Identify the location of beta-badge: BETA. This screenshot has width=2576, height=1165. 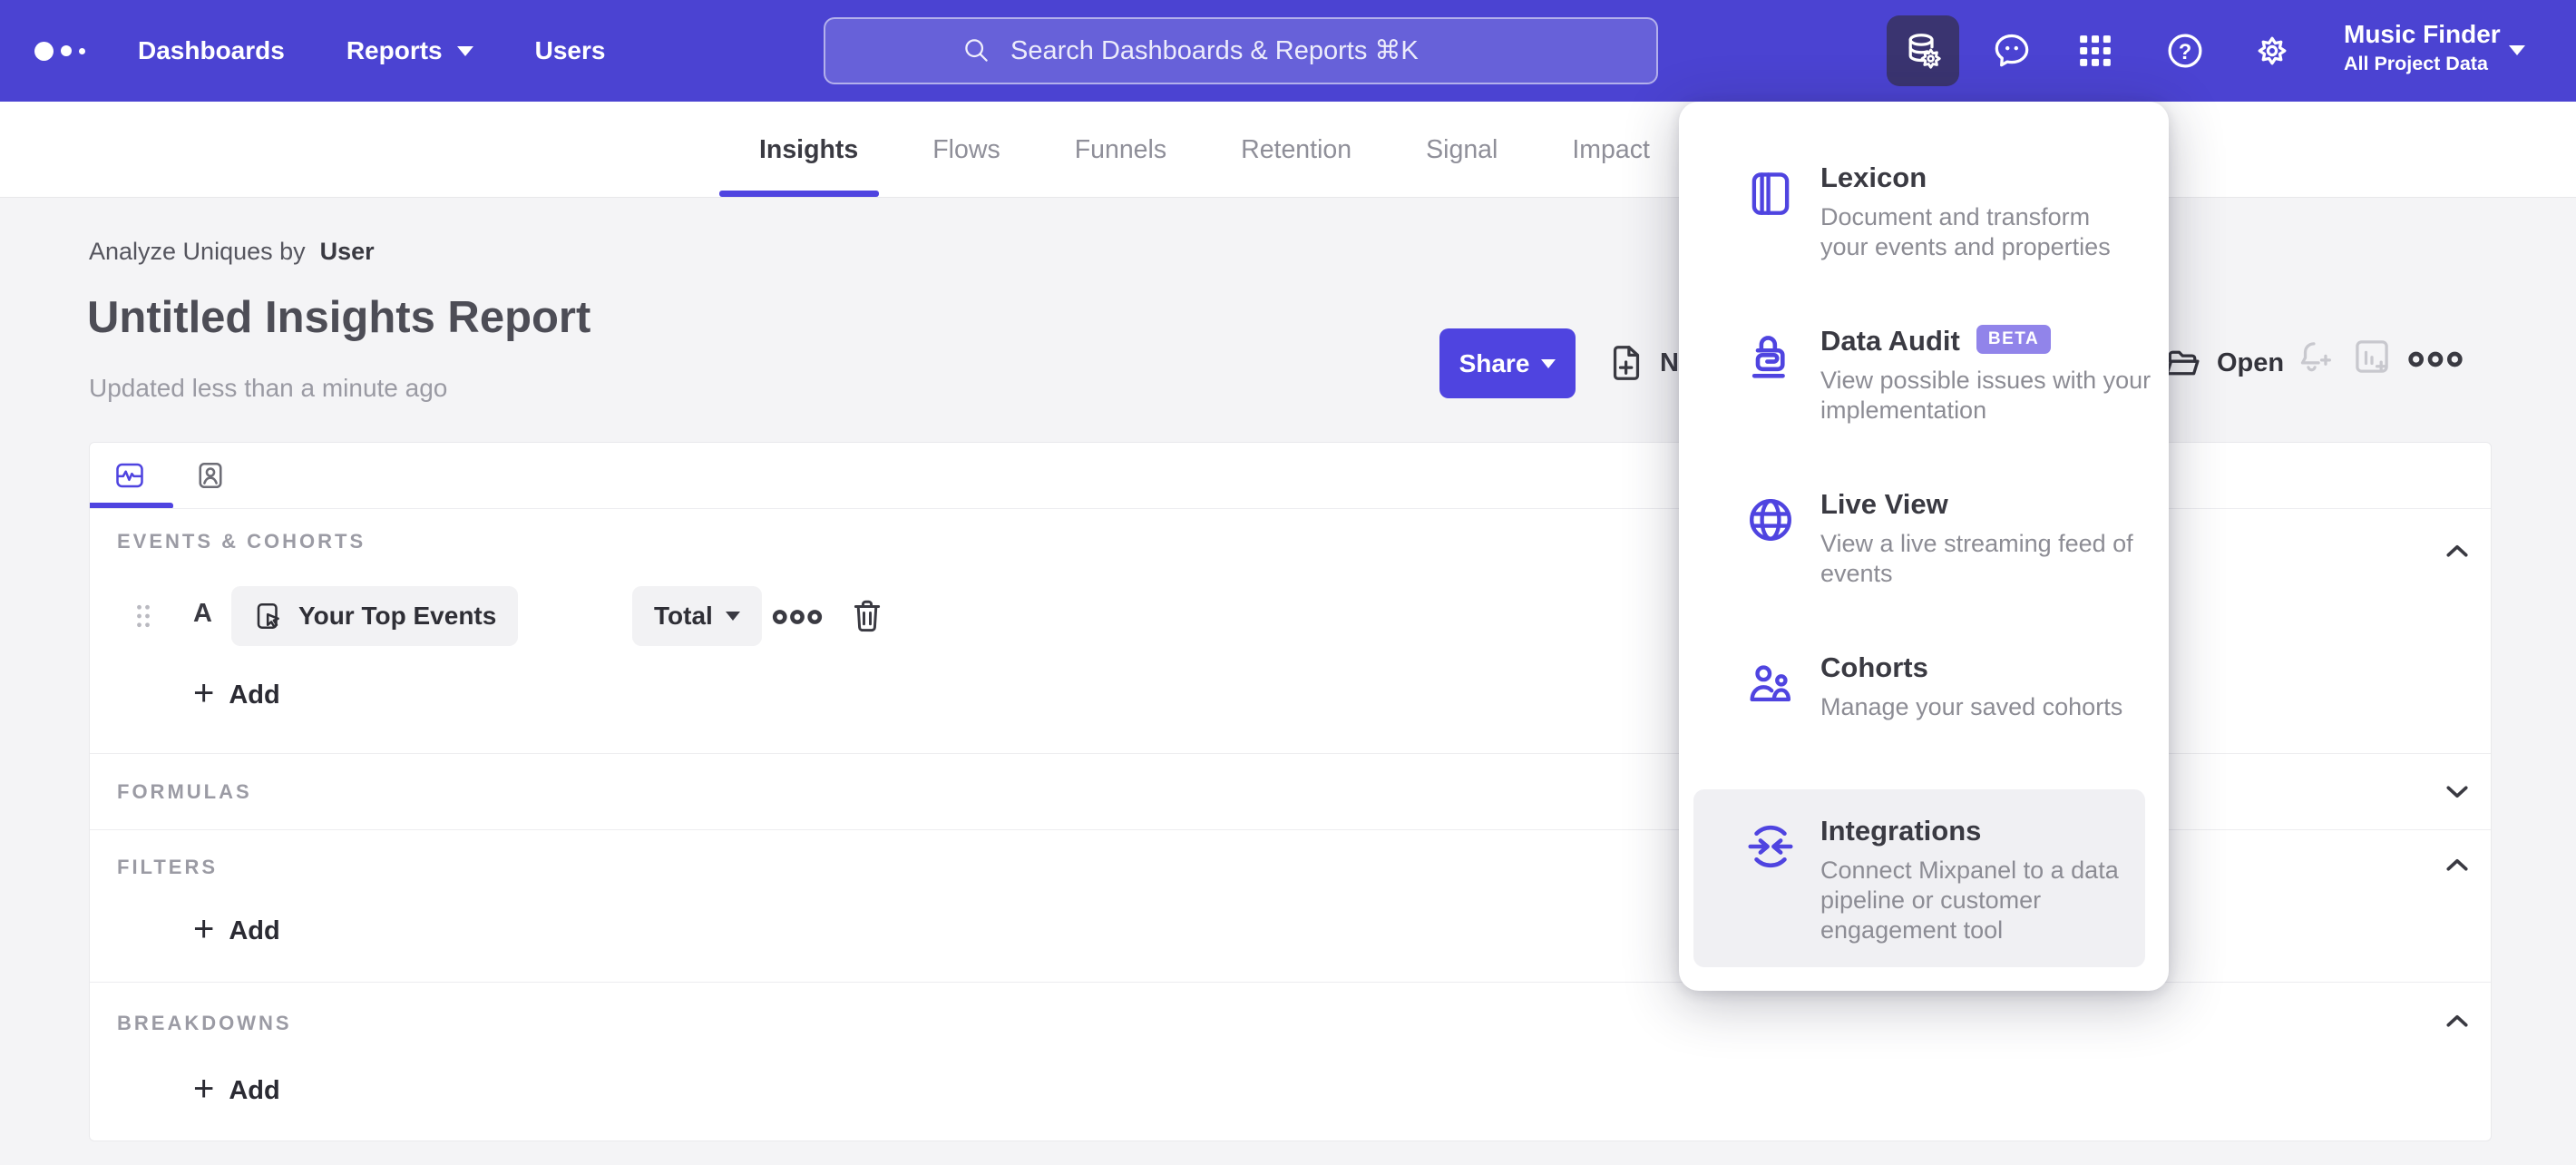
(2014, 339).